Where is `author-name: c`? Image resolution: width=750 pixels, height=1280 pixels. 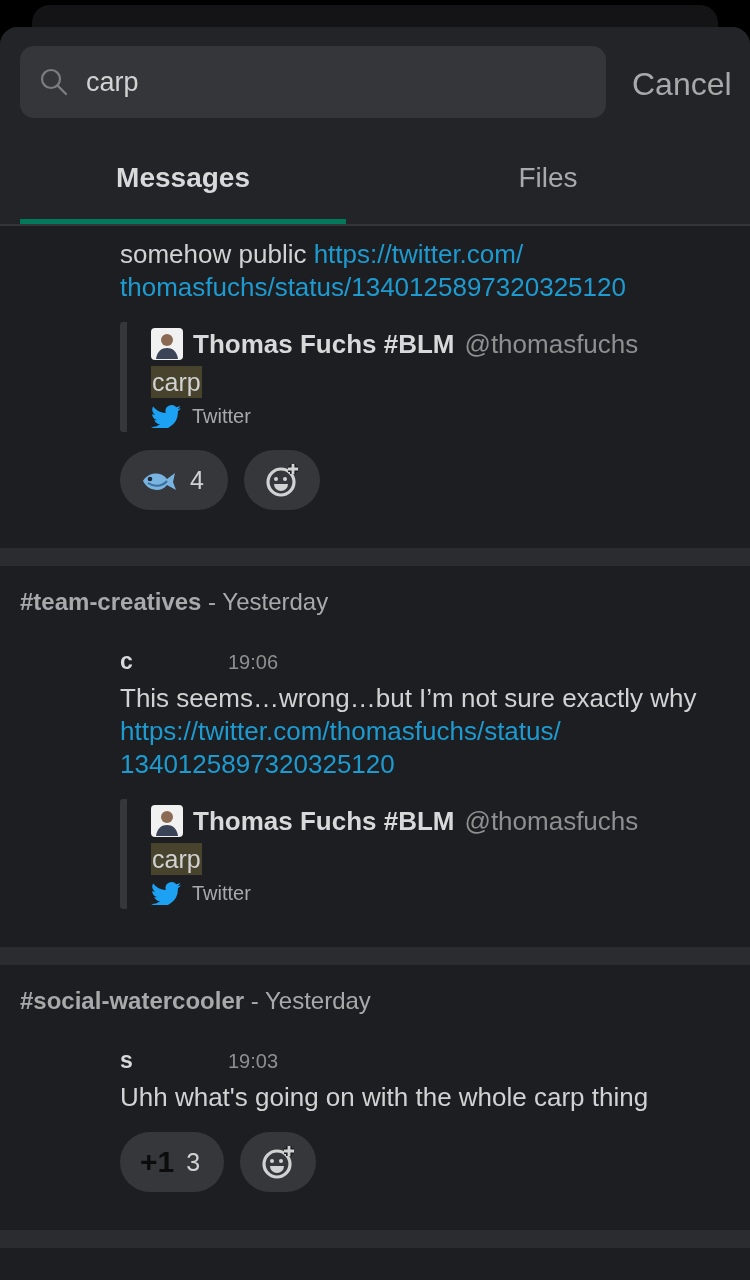 author-name: c is located at coordinates (174, 661).